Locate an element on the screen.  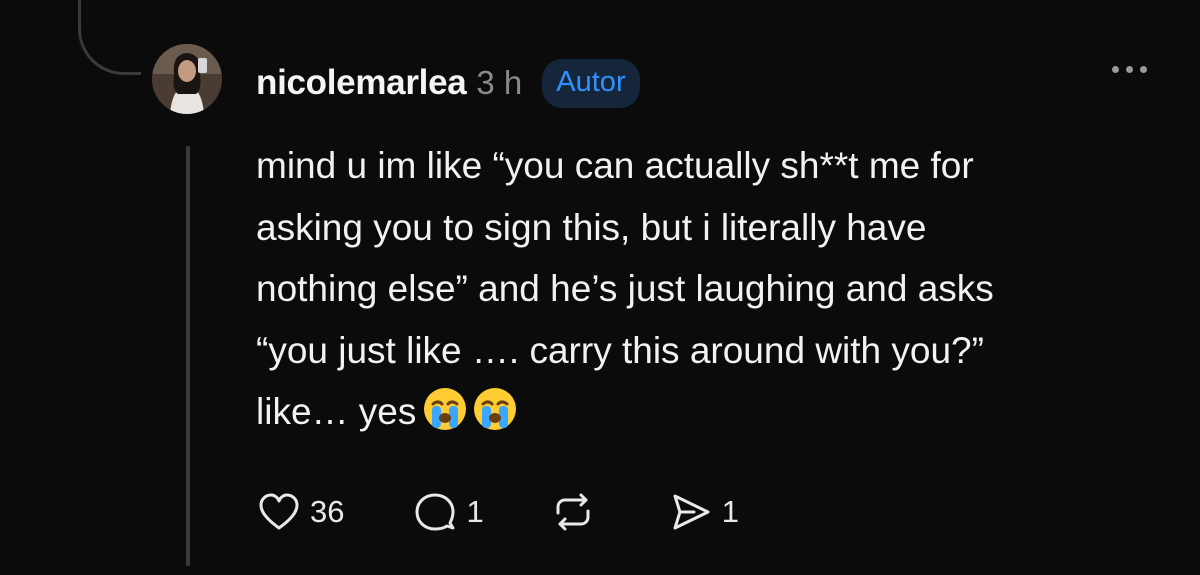
repost-icon is located at coordinates (573, 512).